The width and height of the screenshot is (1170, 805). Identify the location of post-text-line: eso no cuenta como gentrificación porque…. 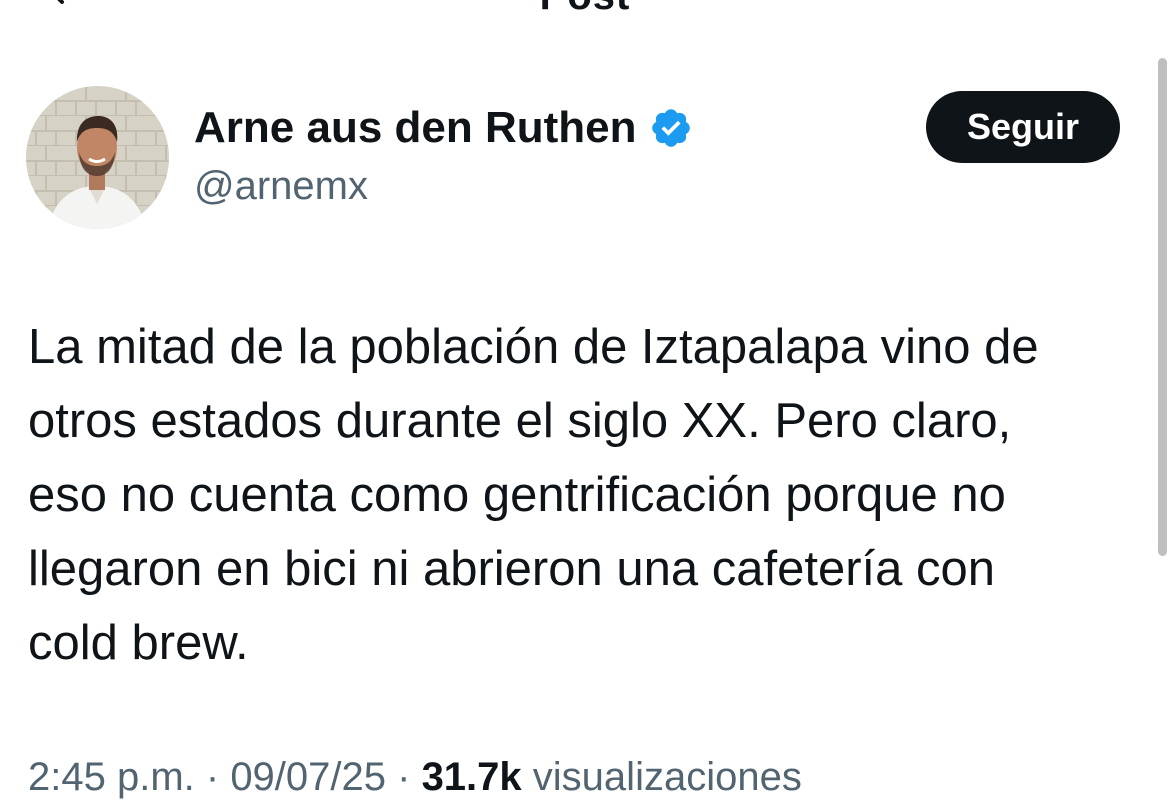
(517, 495).